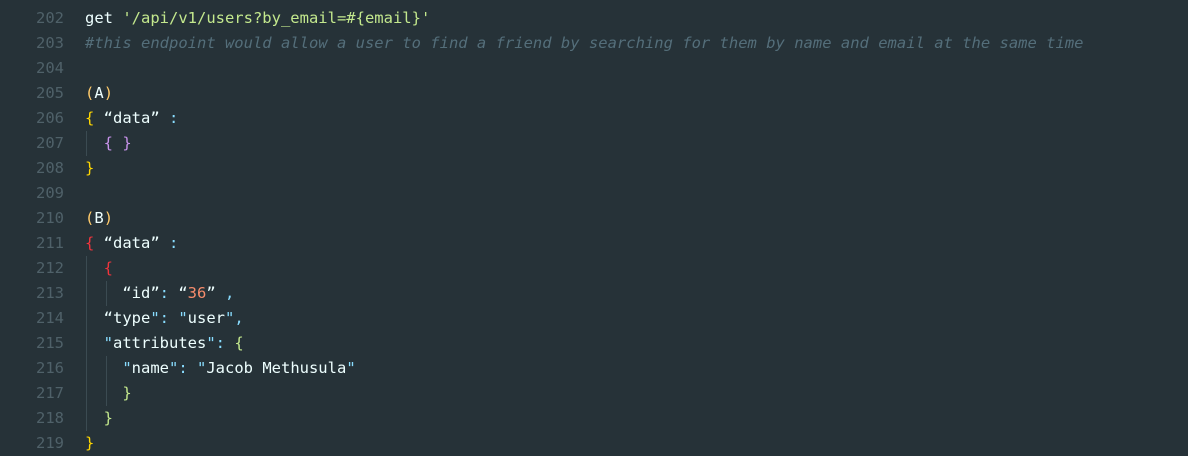 This screenshot has height=456, width=1188. I want to click on line-number: 209, so click(50, 193).